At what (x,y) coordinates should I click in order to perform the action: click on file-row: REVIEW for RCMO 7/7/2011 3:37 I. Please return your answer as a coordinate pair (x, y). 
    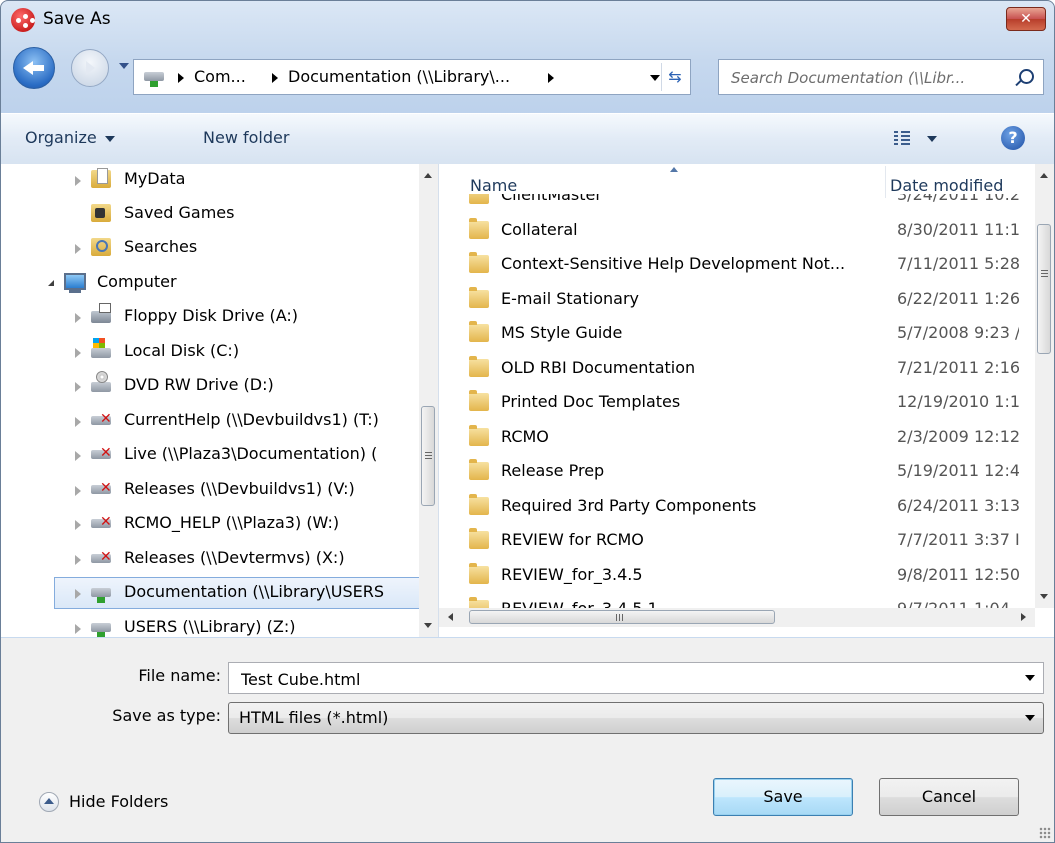
    Looking at the image, I should click on (737, 540).